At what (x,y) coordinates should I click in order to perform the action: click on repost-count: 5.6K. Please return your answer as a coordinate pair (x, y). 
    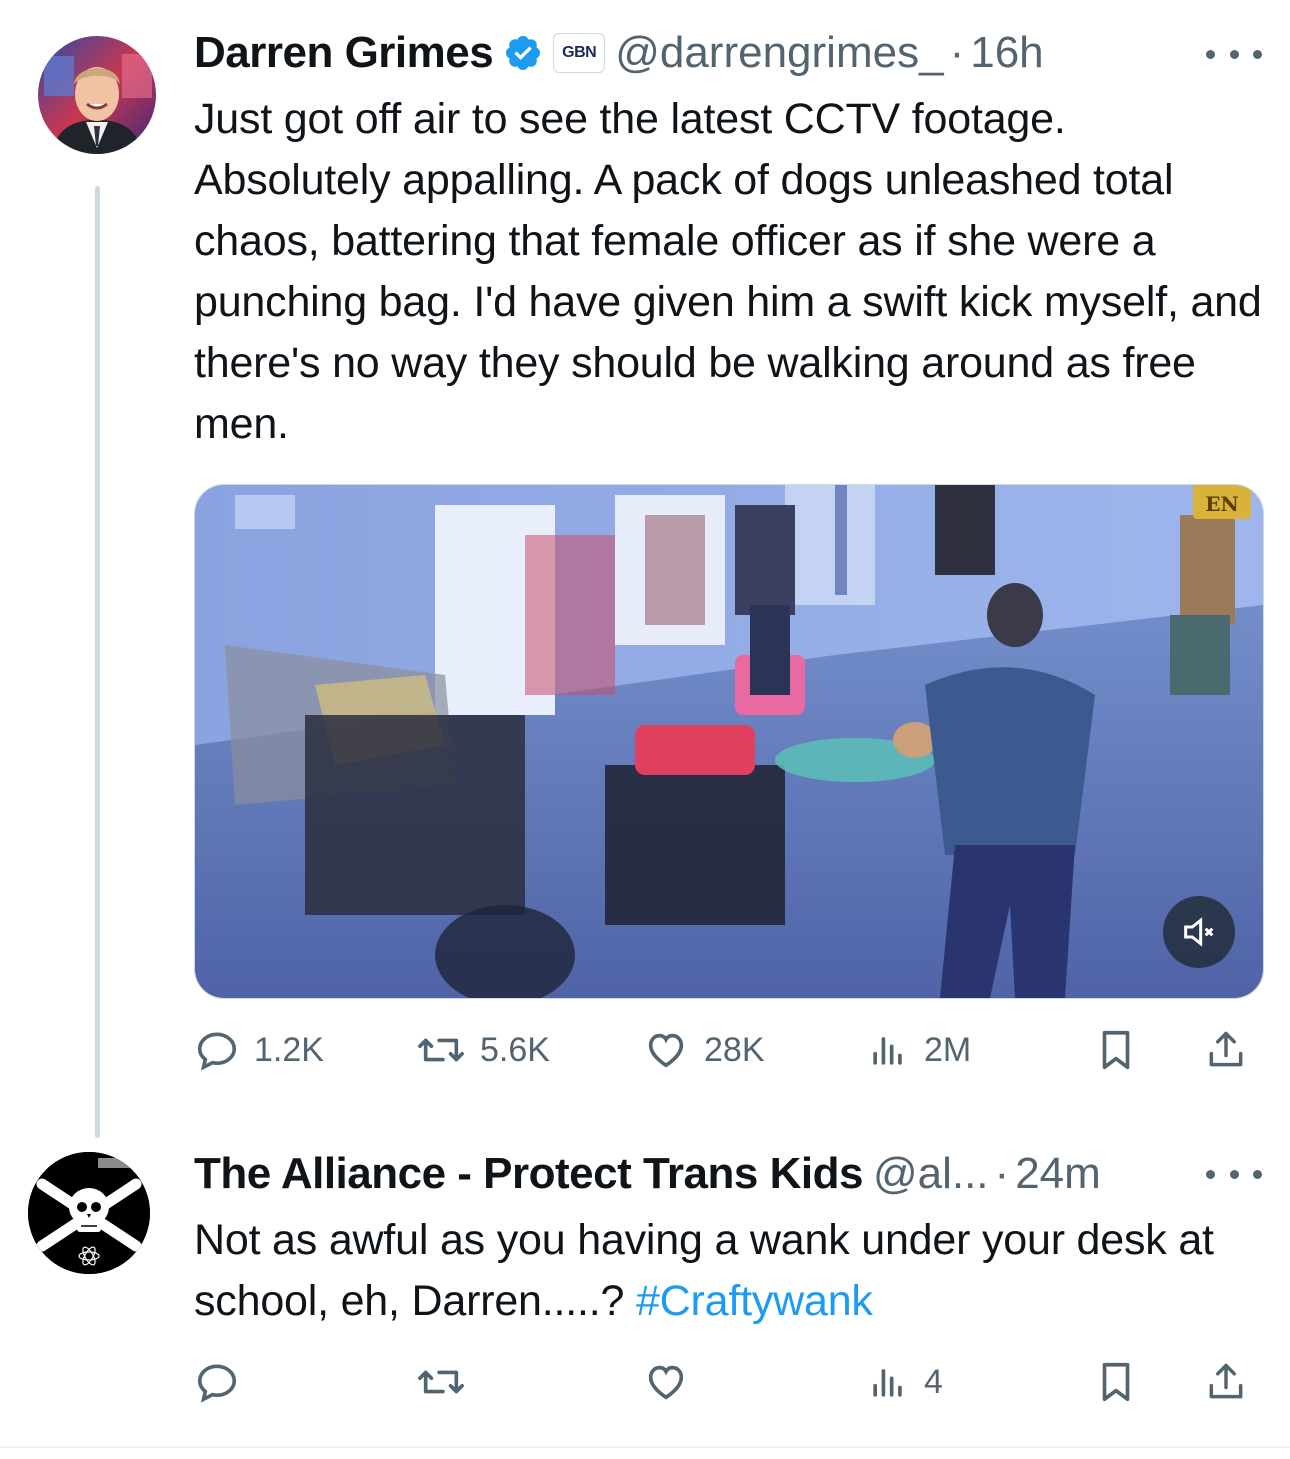
    Looking at the image, I should click on (515, 1049).